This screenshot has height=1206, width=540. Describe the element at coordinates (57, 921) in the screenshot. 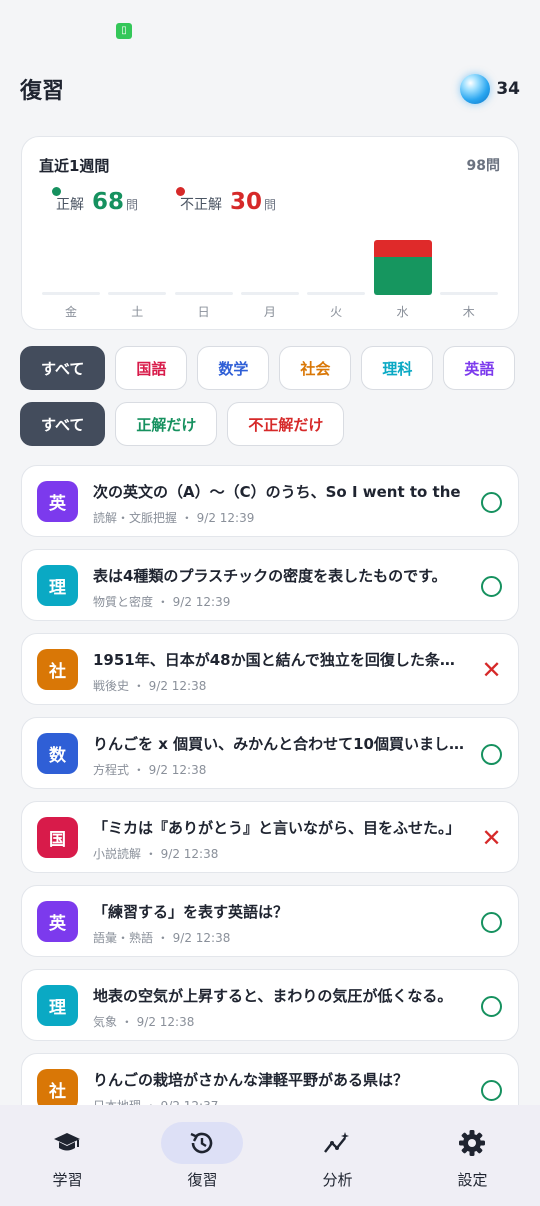

I see `subject-badge: 英` at that location.